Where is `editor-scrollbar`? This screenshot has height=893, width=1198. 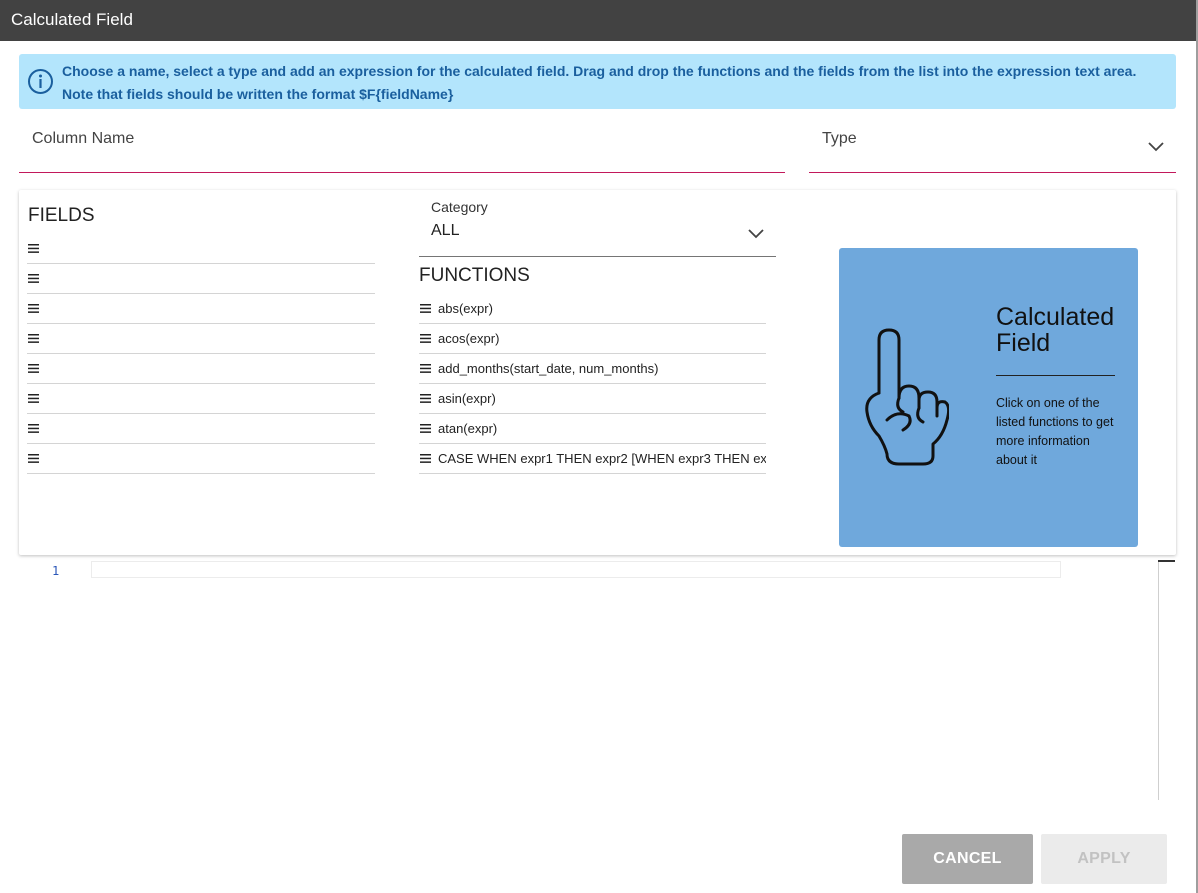
editor-scrollbar is located at coordinates (1158, 680).